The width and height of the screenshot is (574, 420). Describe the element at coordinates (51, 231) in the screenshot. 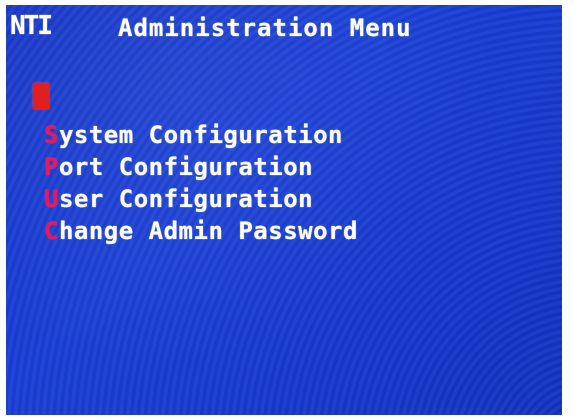

I see `hotkey-letter: C` at that location.